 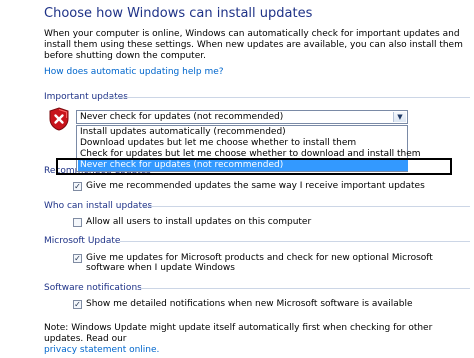 I want to click on important-updates-rule, so click(x=287, y=97).